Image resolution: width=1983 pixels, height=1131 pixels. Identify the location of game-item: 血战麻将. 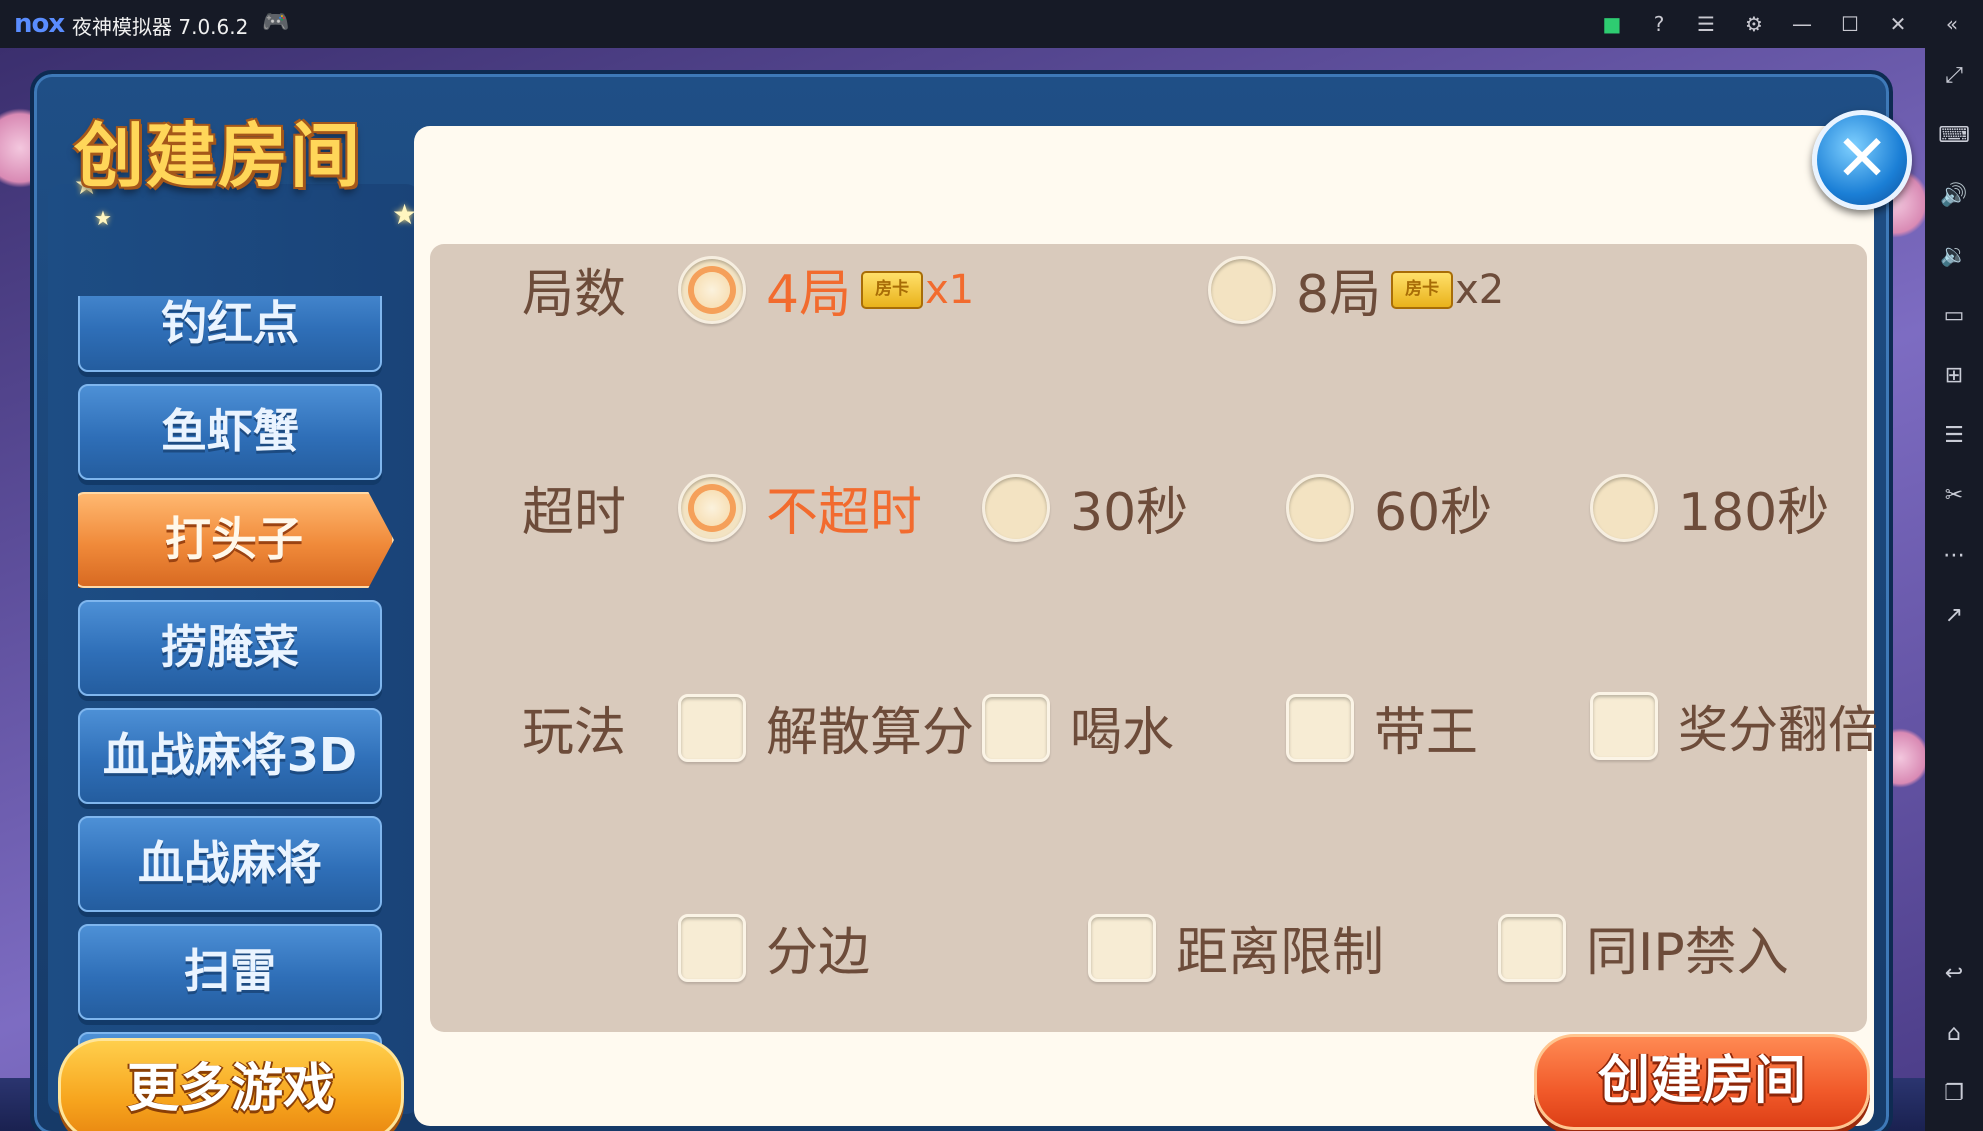
(230, 864).